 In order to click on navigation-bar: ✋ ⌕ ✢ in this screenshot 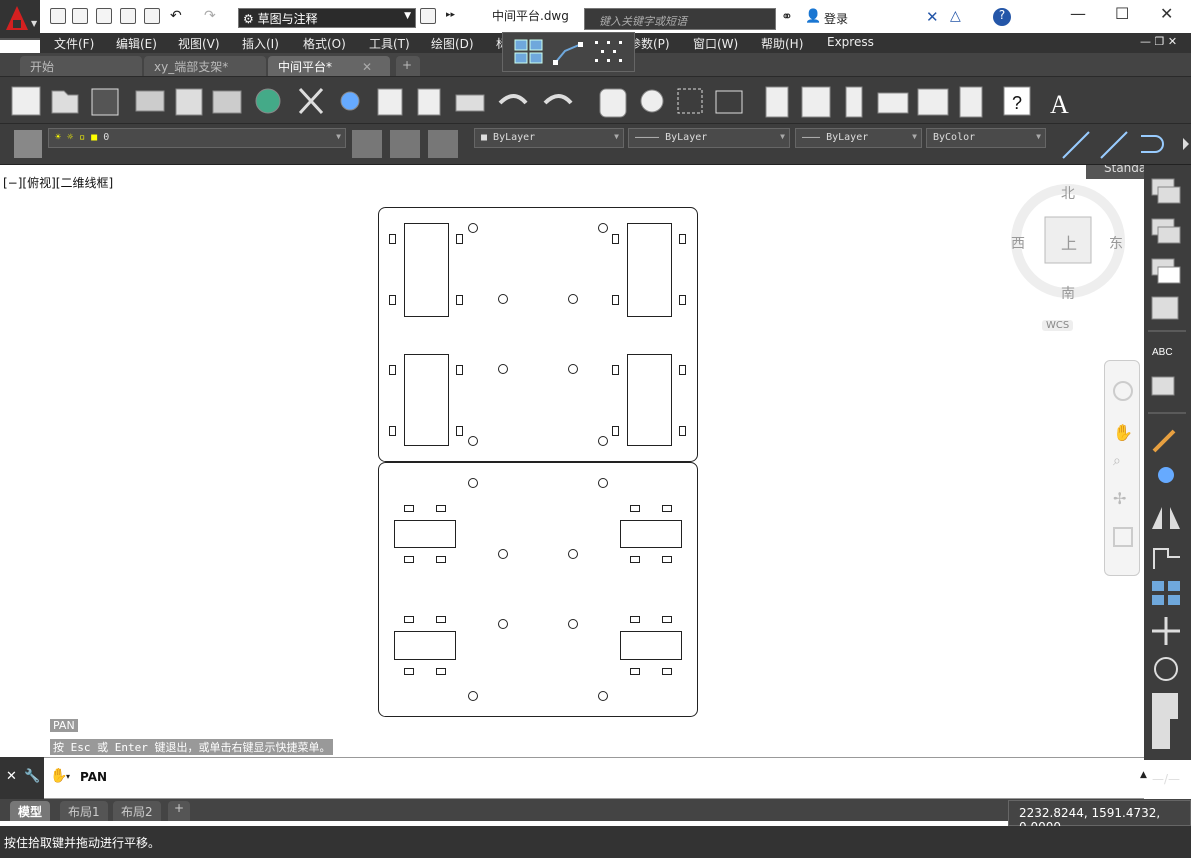, I will do `click(1122, 468)`.